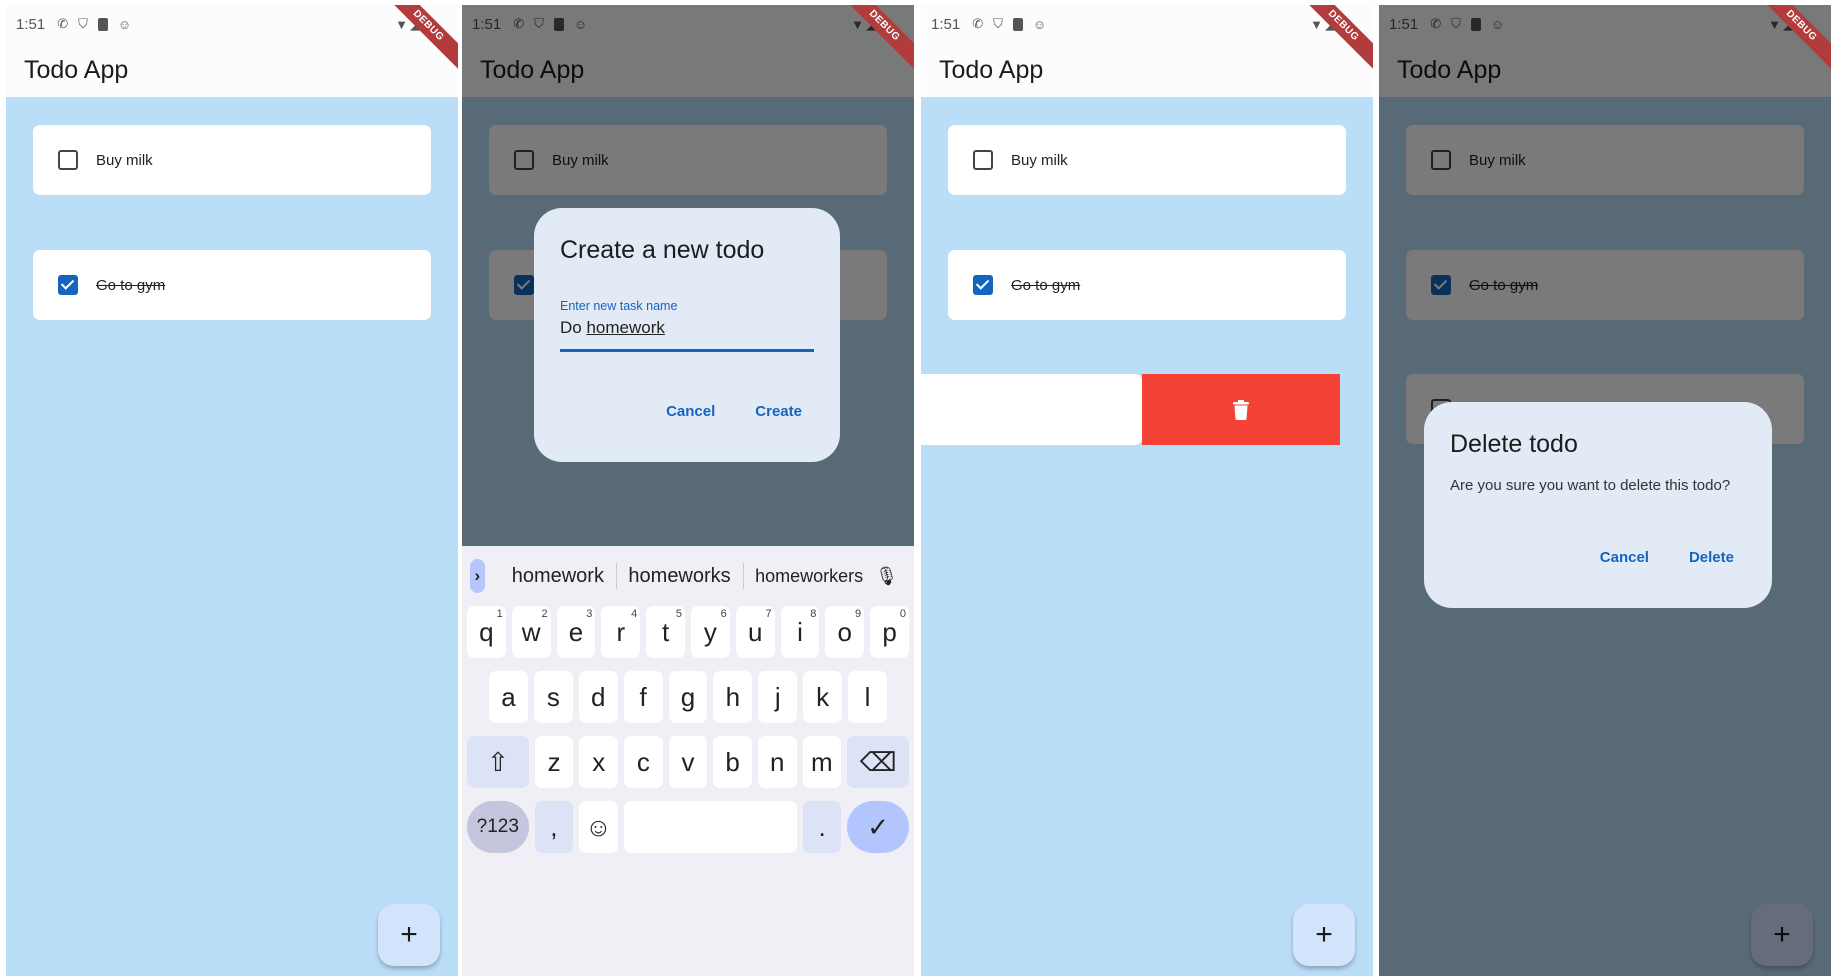  I want to click on task-name-input: Do homework, so click(687, 328).